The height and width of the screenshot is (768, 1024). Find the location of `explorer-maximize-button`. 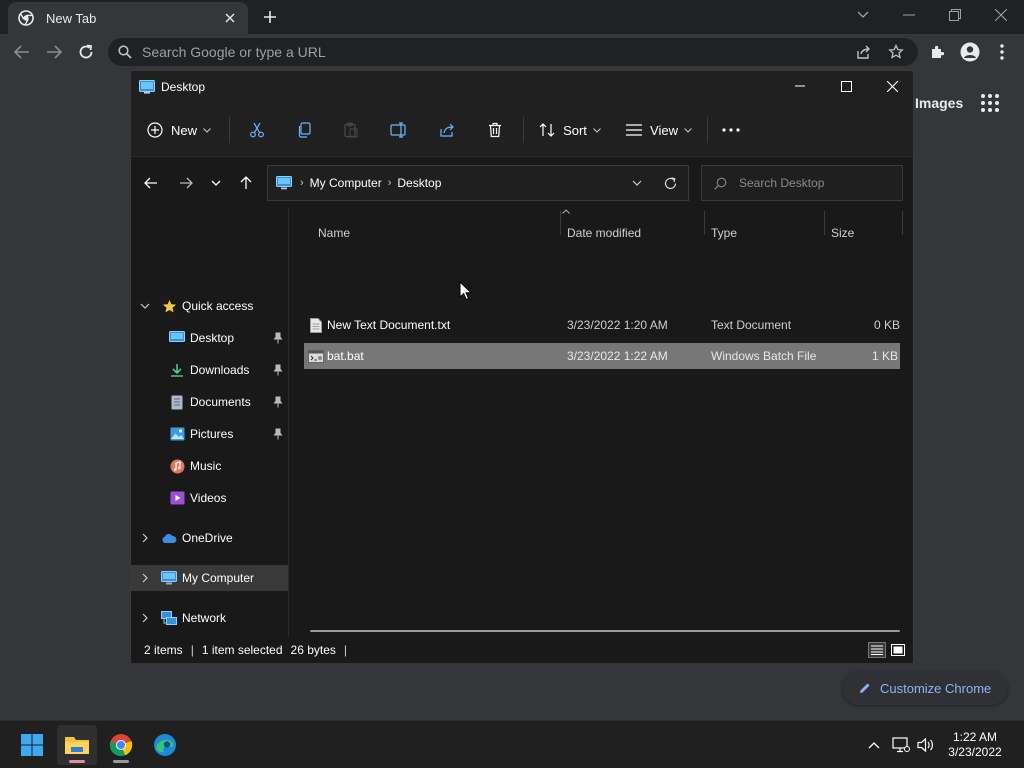

explorer-maximize-button is located at coordinates (846, 86).